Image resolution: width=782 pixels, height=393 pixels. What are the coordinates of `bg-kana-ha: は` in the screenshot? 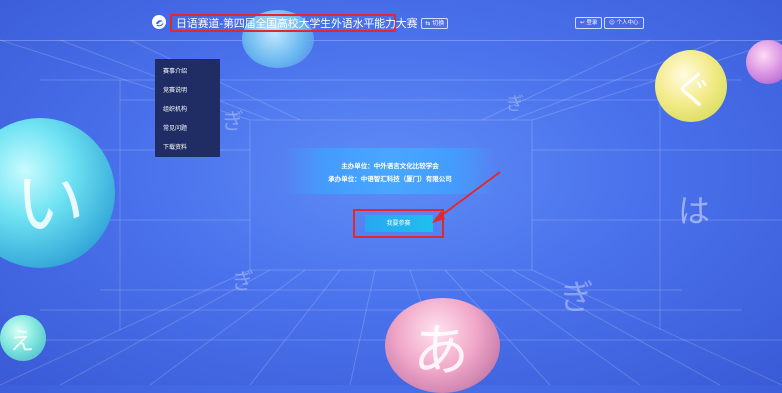 It's located at (694, 211).